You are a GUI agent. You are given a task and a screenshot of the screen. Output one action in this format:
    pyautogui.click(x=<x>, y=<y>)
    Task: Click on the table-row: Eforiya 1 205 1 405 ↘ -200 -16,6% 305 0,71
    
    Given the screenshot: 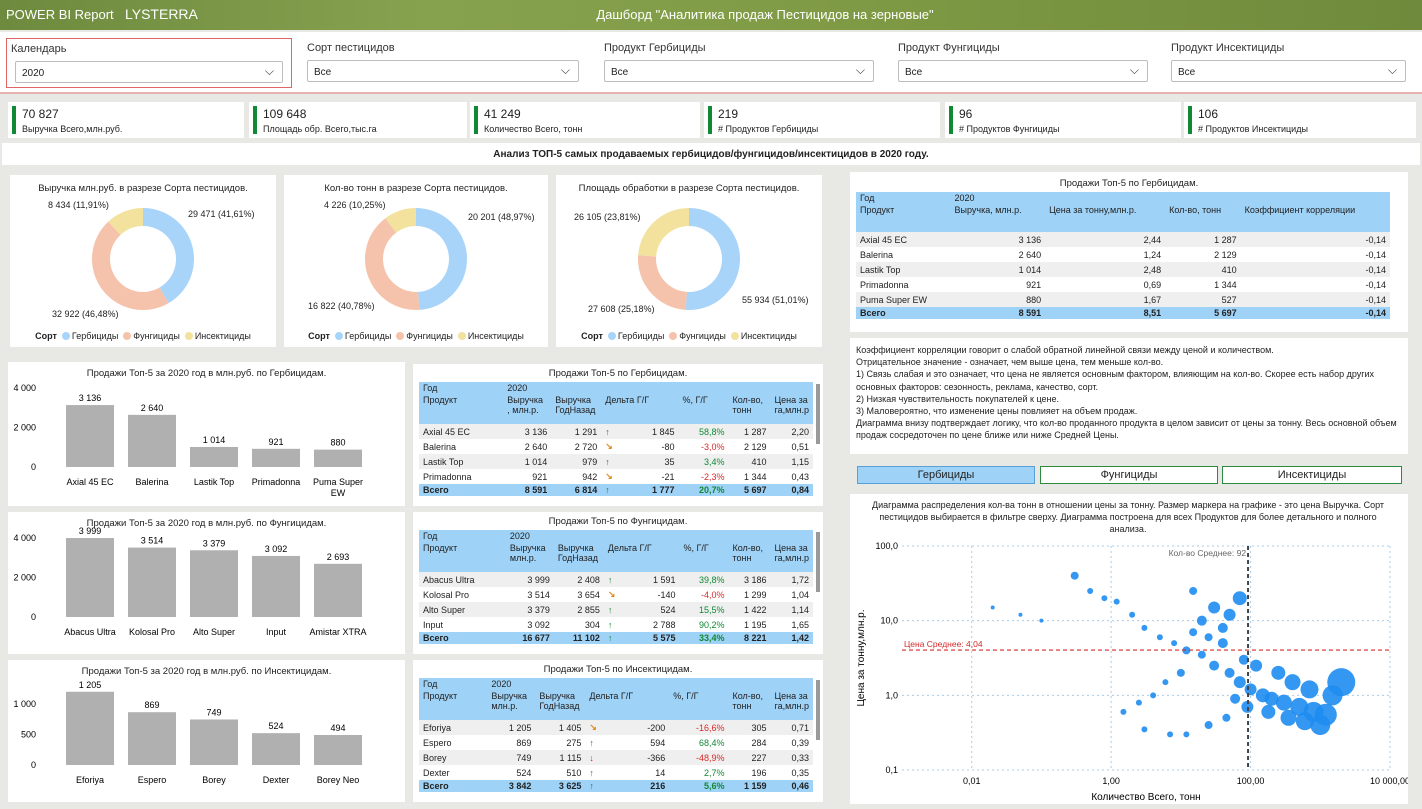 What is the action you would take?
    pyautogui.click(x=616, y=727)
    